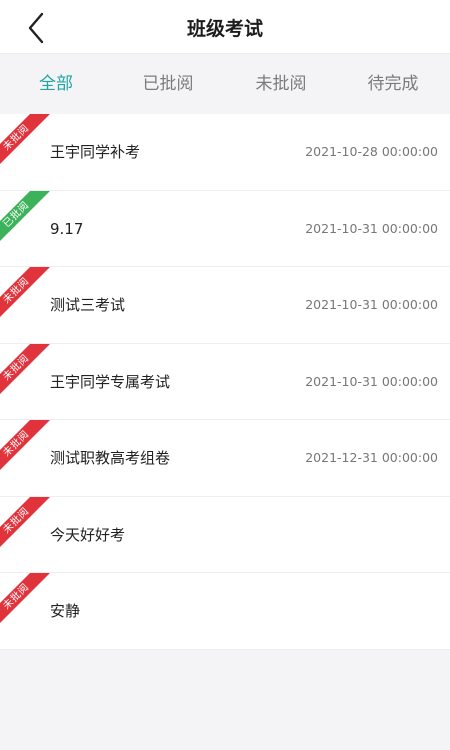 Image resolution: width=450 pixels, height=750 pixels. I want to click on exam-name: 安静, so click(65, 611).